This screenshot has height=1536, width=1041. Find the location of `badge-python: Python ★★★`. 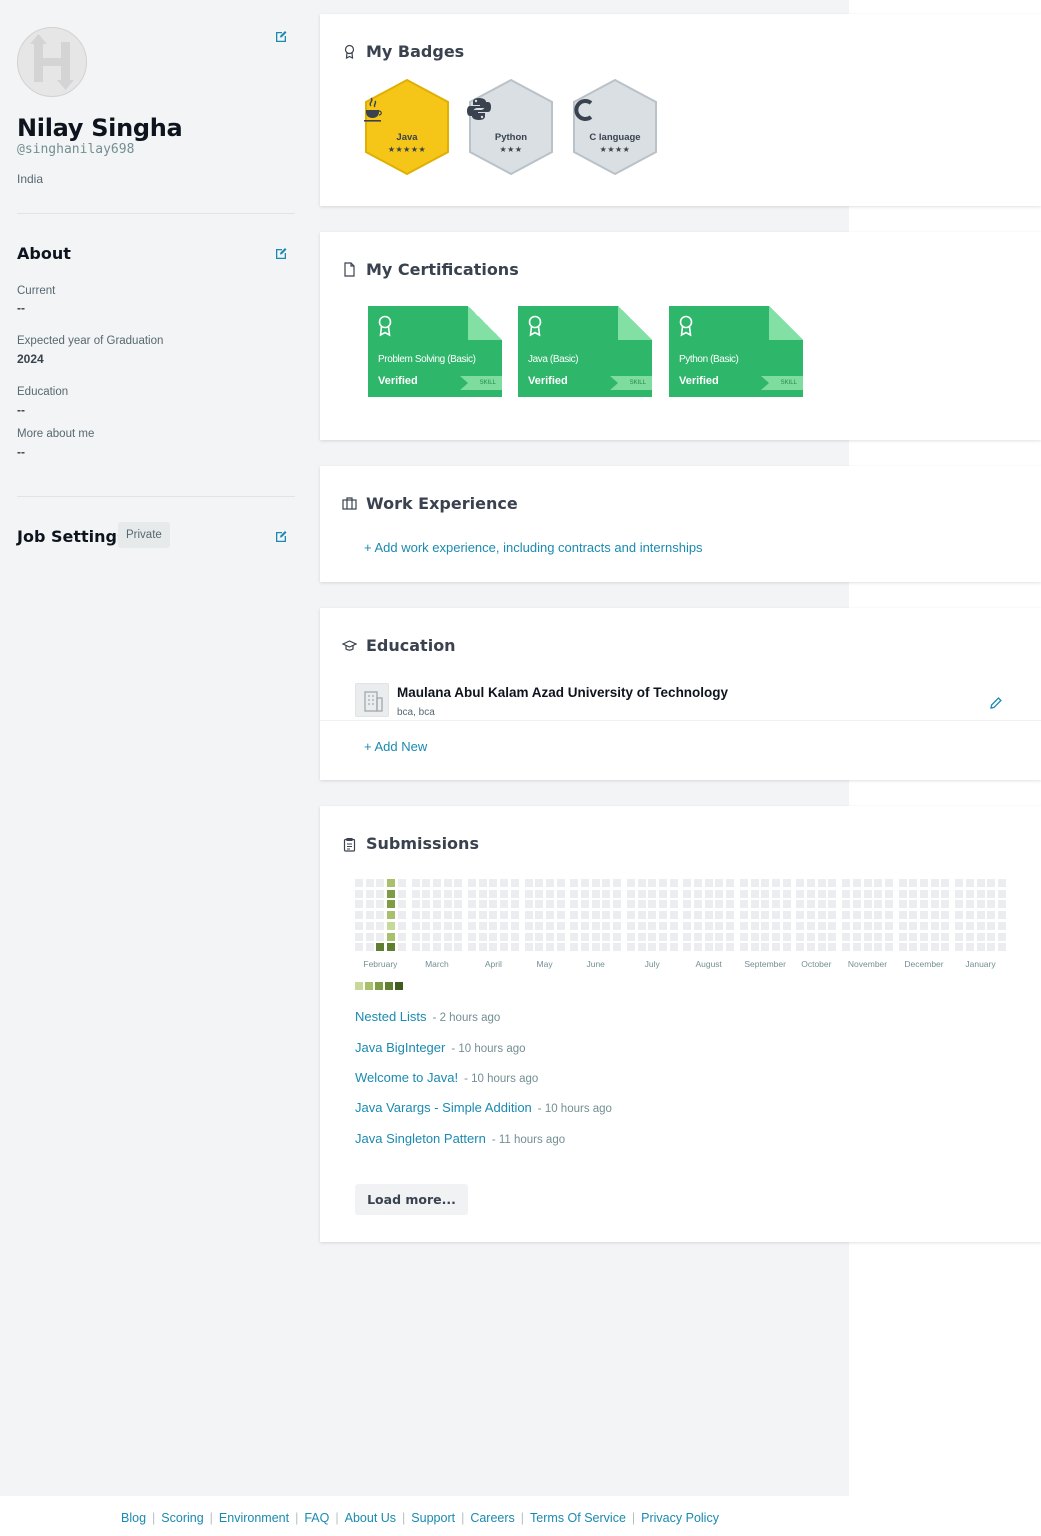

badge-python: Python ★★★ is located at coordinates (511, 127).